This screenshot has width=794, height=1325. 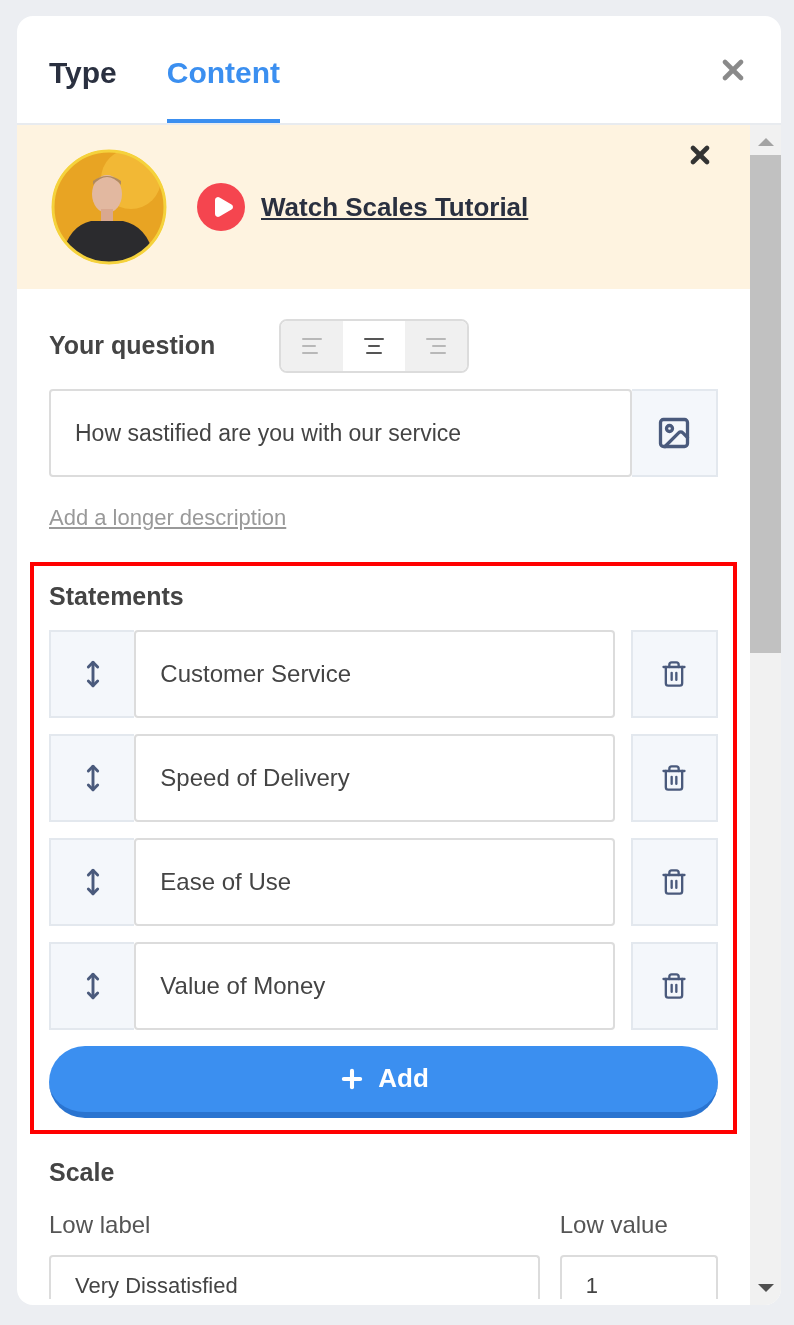 What do you see at coordinates (221, 207) in the screenshot?
I see `play-icon` at bounding box center [221, 207].